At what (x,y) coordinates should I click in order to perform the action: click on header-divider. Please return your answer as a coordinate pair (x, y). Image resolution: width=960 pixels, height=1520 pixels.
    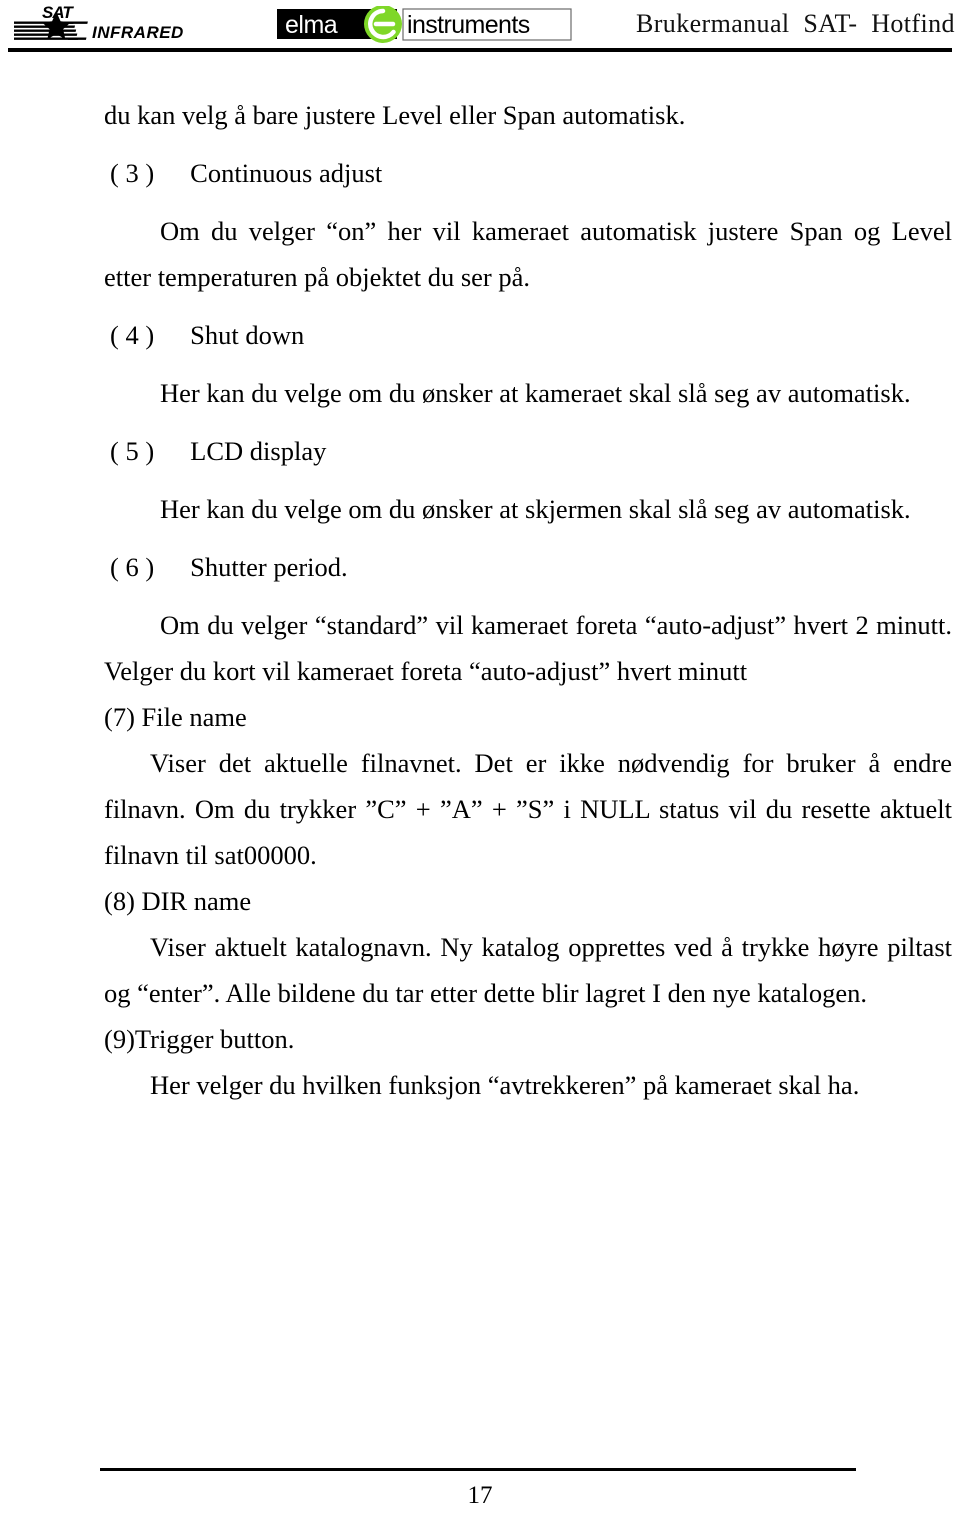
    Looking at the image, I should click on (480, 50).